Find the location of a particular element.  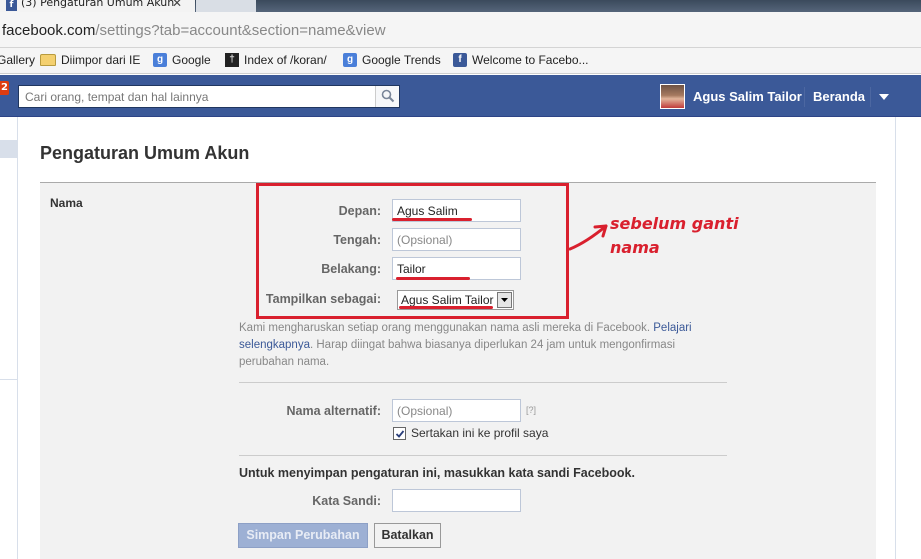

include-profile-checkbox is located at coordinates (399, 433).